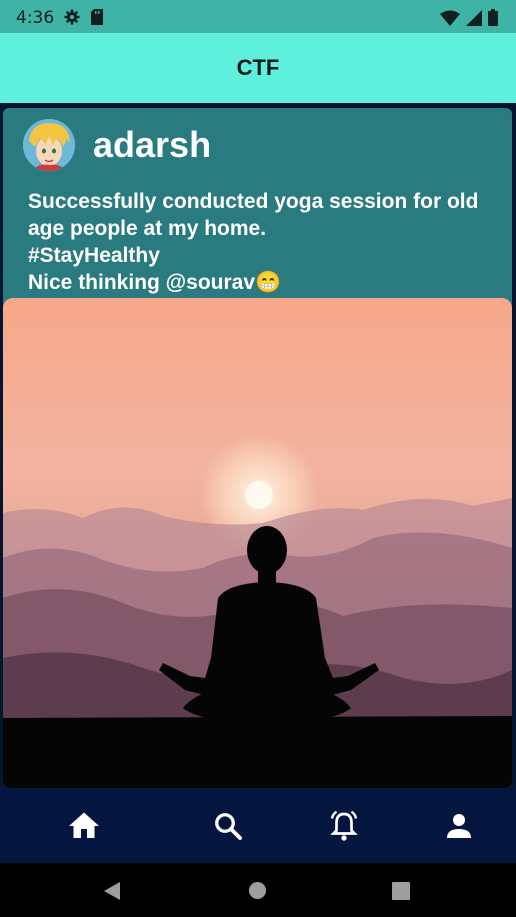  I want to click on status-bar: 4:36, so click(258, 16).